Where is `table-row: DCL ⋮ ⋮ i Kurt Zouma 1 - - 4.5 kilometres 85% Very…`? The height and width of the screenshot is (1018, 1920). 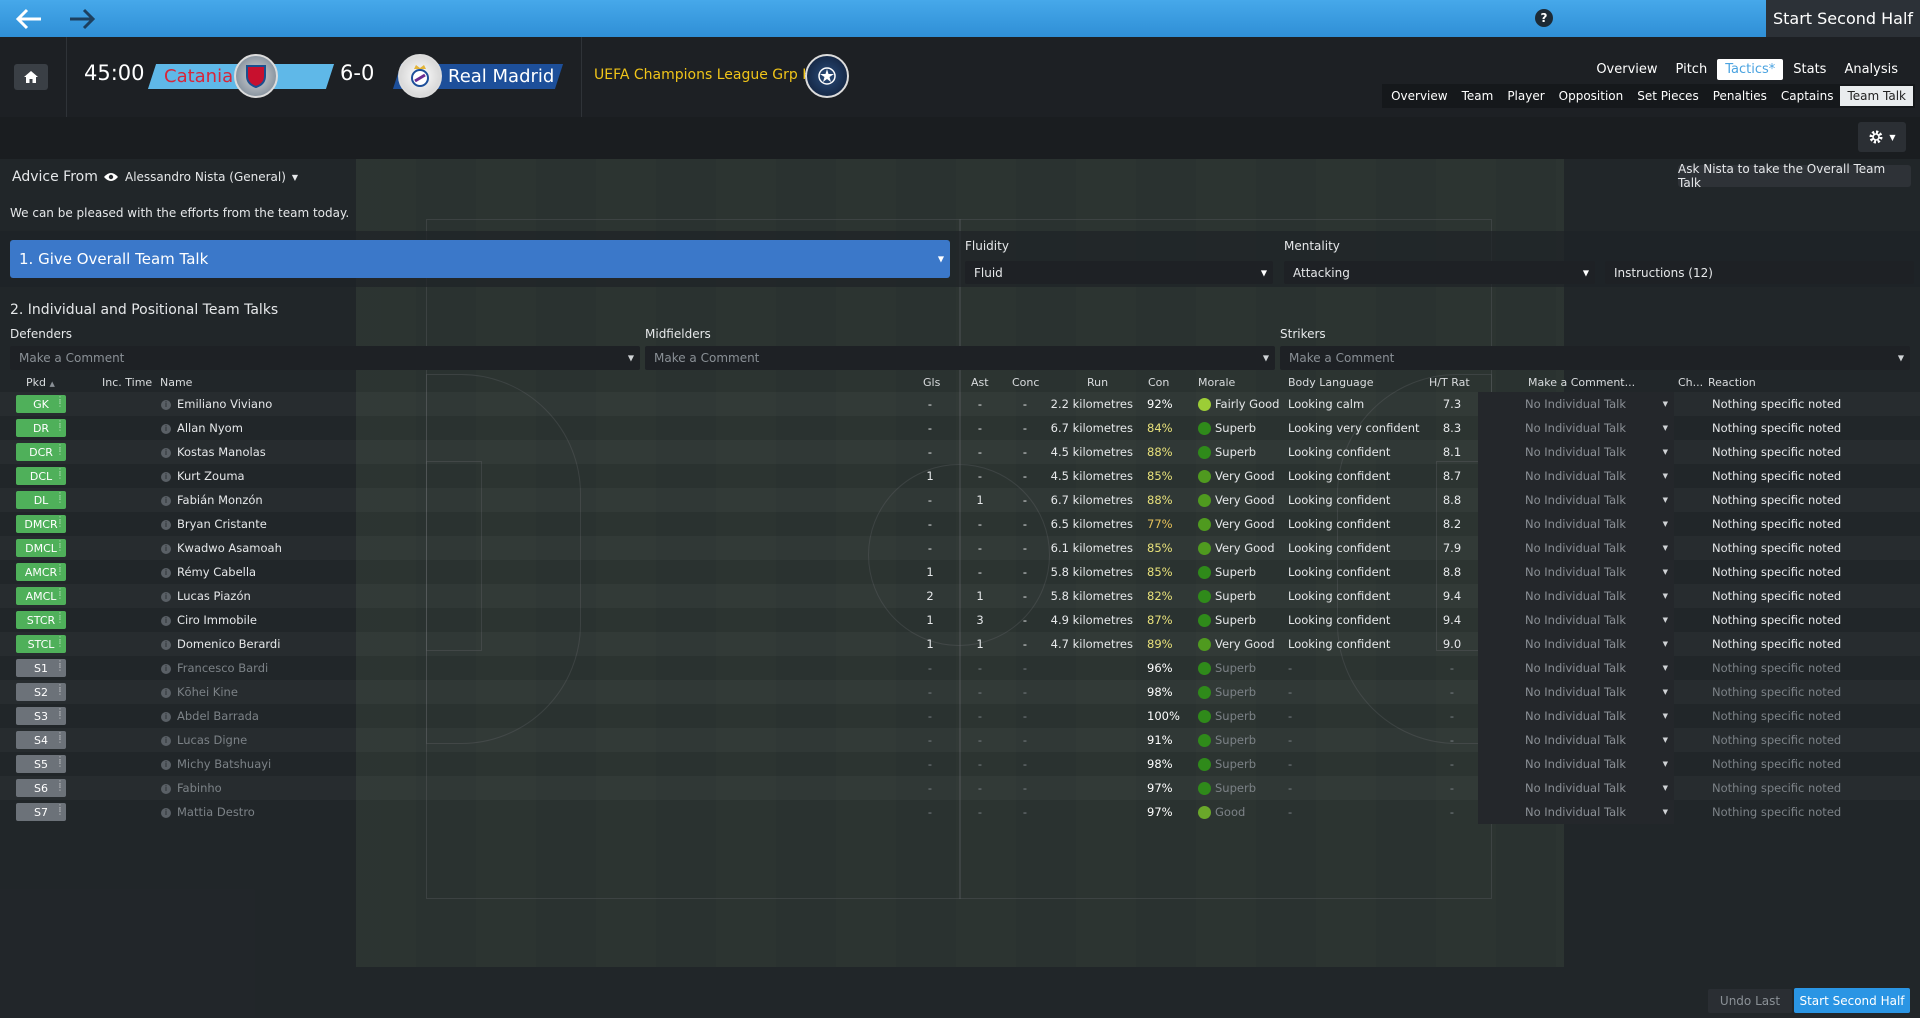
table-row: DCL ⋮ ⋮ i Kurt Zouma 1 - - 4.5 kilometres 85% Very… is located at coordinates (960, 476).